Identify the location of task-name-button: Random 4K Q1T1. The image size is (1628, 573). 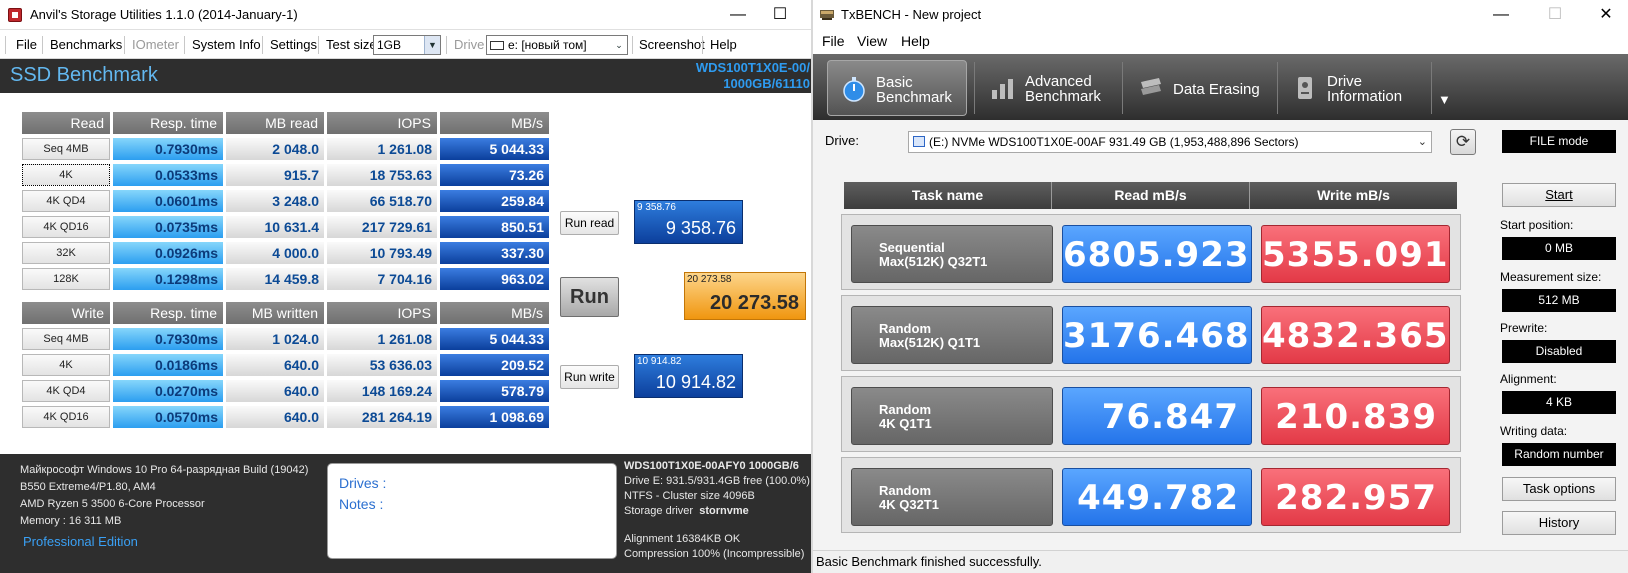
(952, 416).